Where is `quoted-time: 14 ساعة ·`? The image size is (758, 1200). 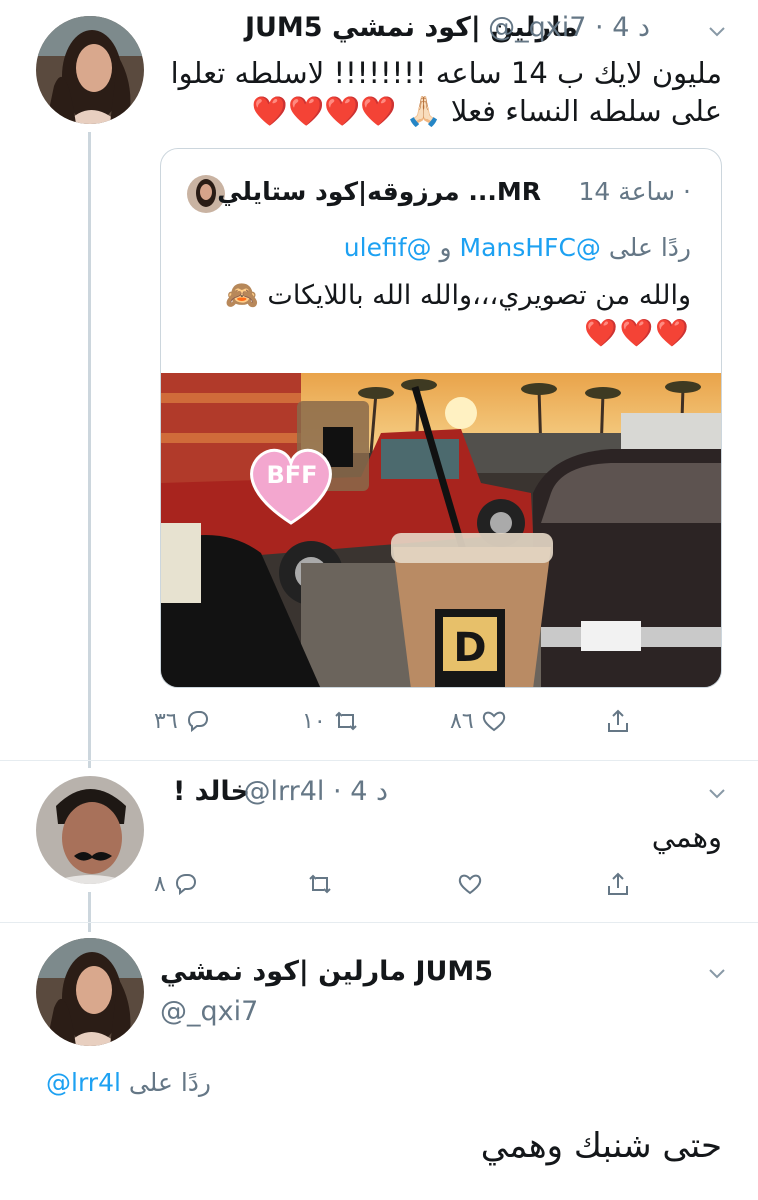
quoted-time: 14 ساعة · is located at coordinates (634, 191).